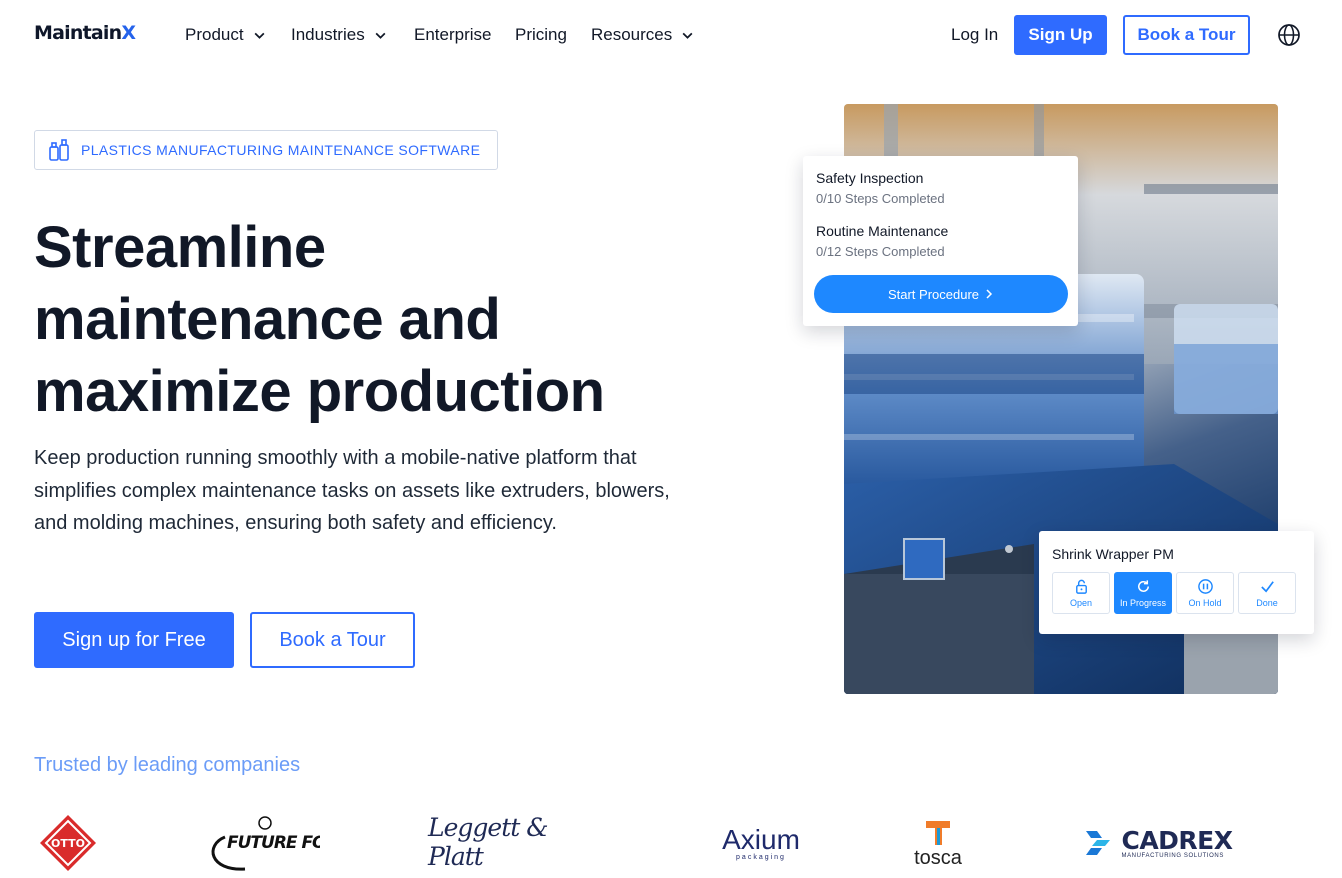 This screenshot has height=878, width=1342. What do you see at coordinates (989, 294) in the screenshot?
I see `chevron-right-icon` at bounding box center [989, 294].